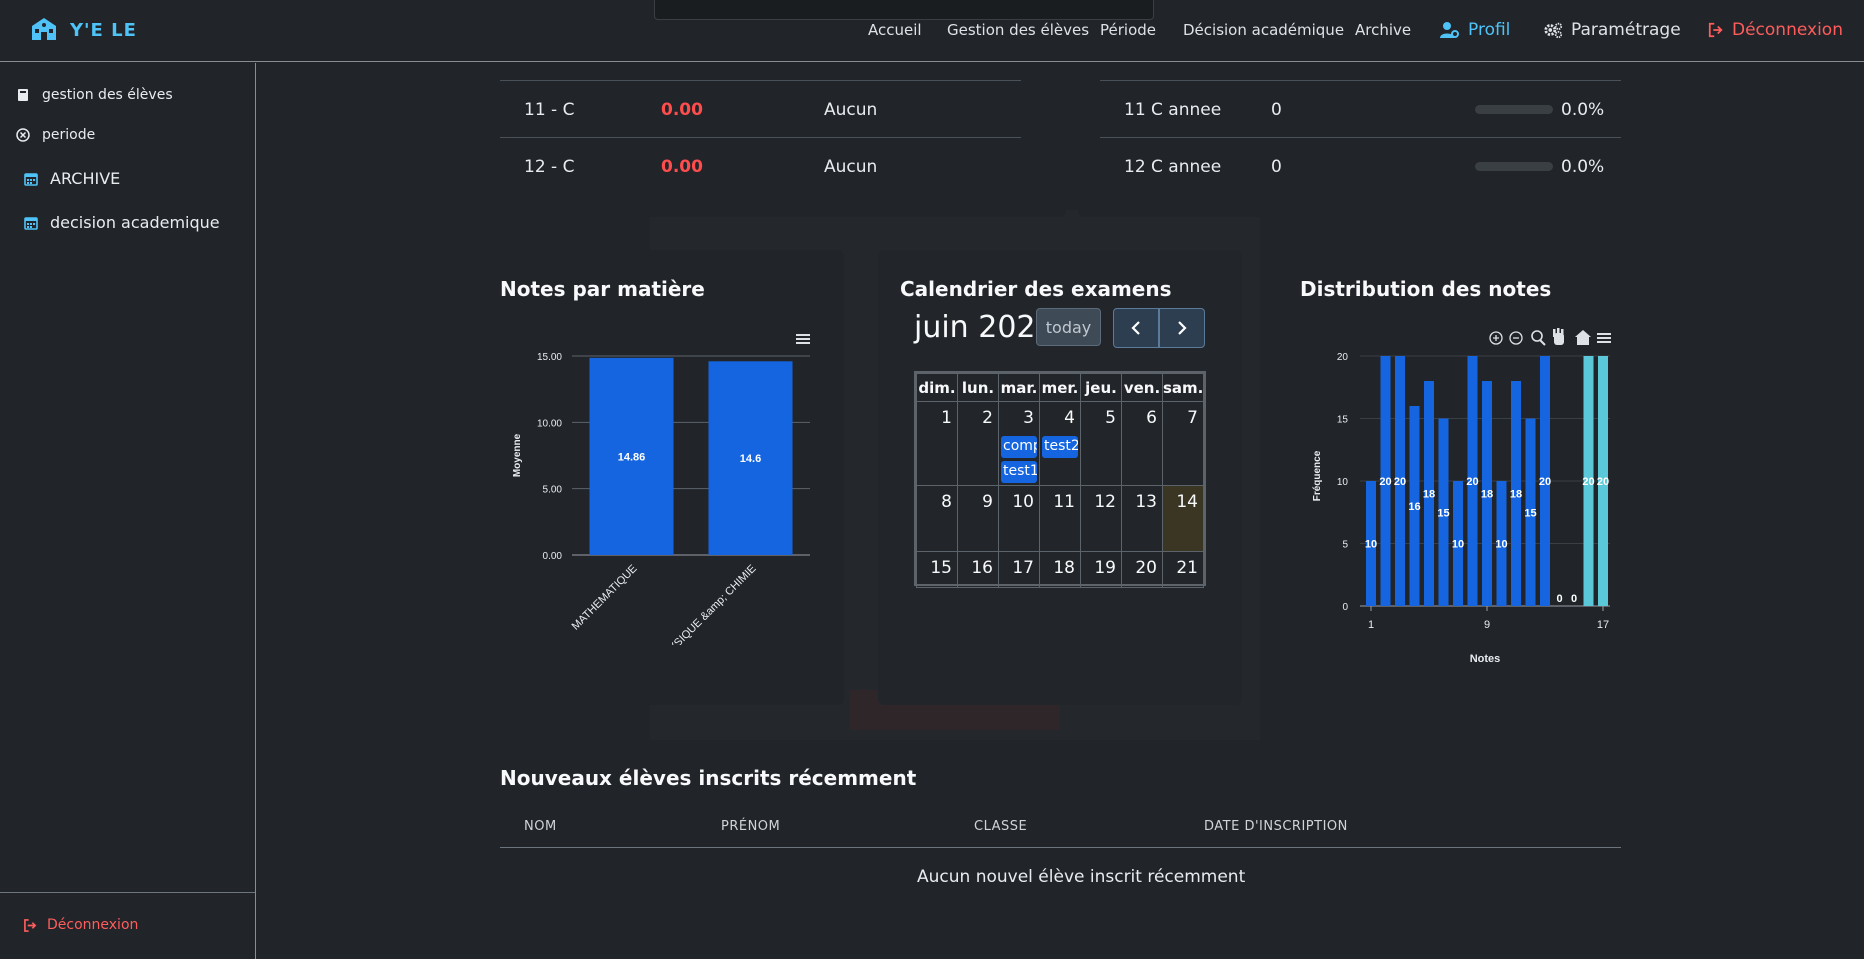 This screenshot has height=959, width=1864. What do you see at coordinates (1018, 30) in the screenshot?
I see `nav-gestion-eleves: Gestion des élèves` at bounding box center [1018, 30].